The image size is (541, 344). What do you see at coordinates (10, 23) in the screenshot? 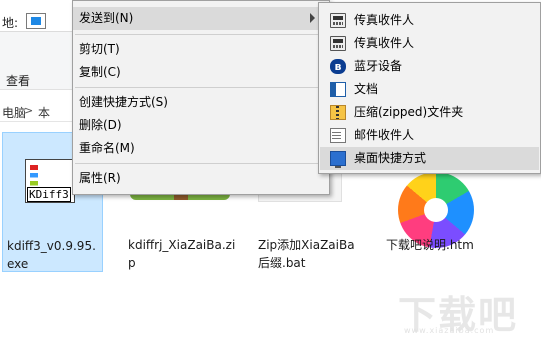
I see `address-label: 地:` at bounding box center [10, 23].